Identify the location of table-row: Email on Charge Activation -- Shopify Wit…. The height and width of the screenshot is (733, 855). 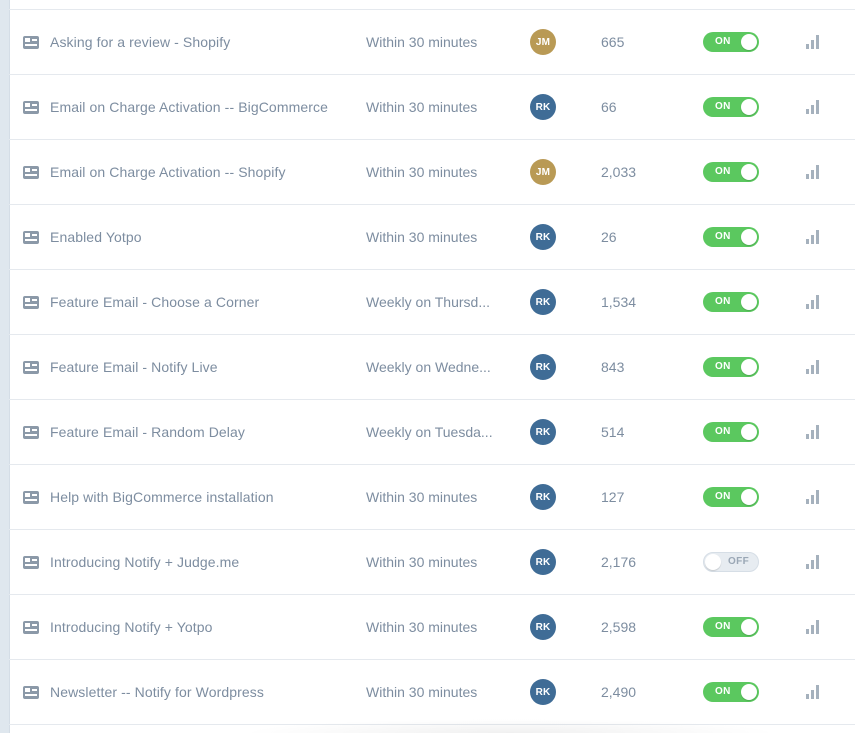
(432, 172).